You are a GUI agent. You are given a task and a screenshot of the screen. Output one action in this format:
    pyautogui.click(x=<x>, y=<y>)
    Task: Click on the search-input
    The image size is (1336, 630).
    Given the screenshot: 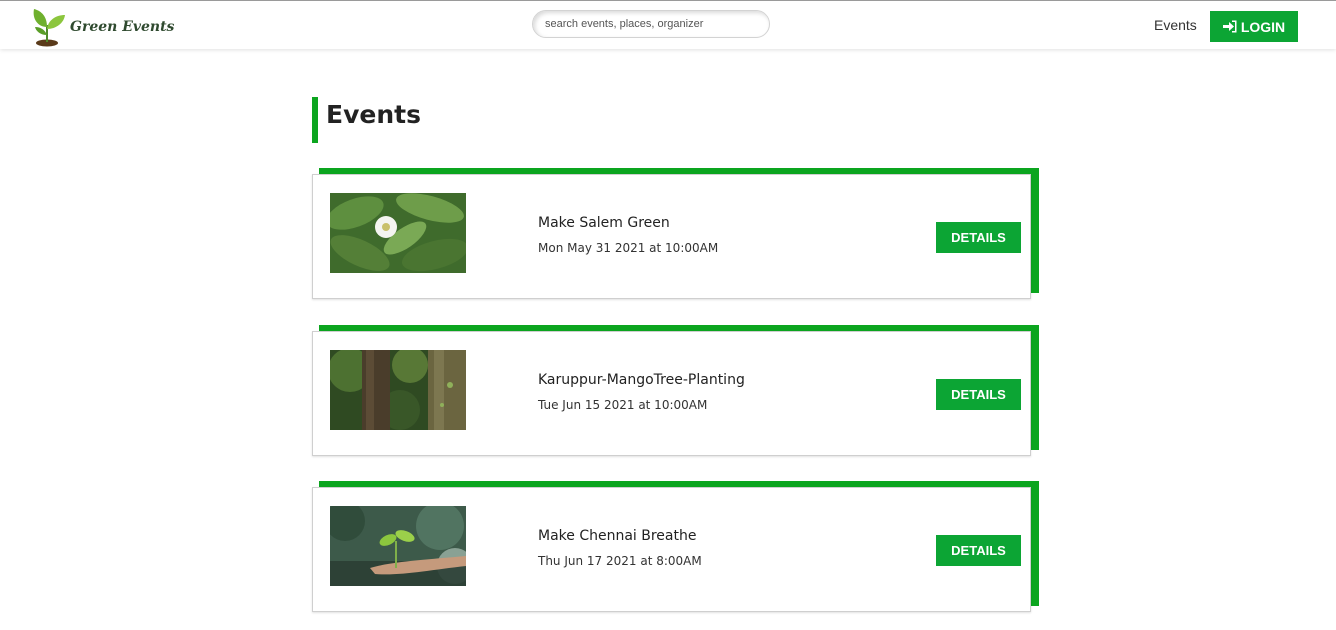 What is the action you would take?
    pyautogui.click(x=651, y=24)
    